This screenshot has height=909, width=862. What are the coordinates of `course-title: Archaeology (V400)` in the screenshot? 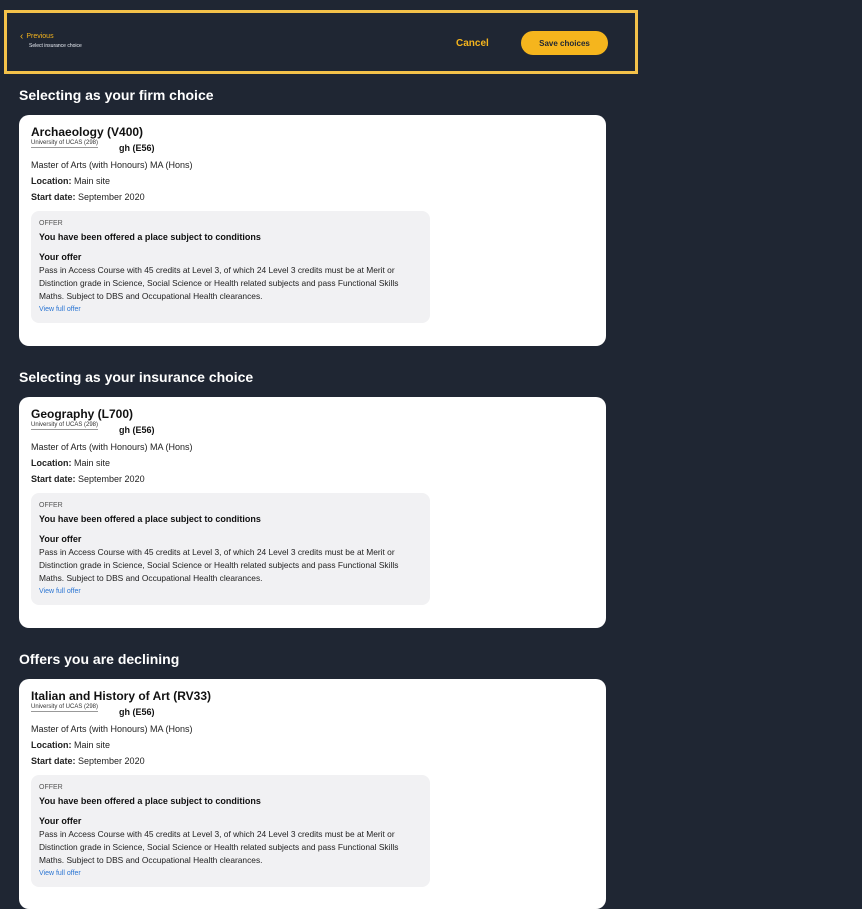 It's located at (87, 132).